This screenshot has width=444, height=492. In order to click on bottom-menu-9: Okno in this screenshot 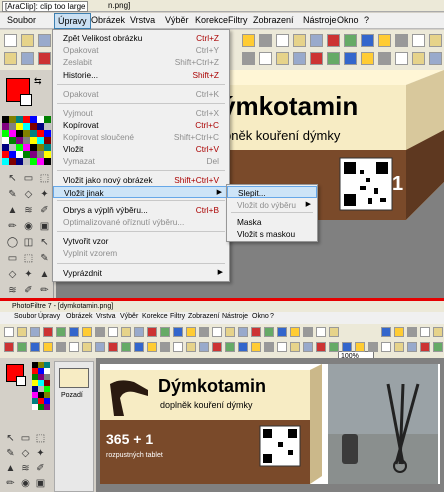, I will do `click(260, 316)`.